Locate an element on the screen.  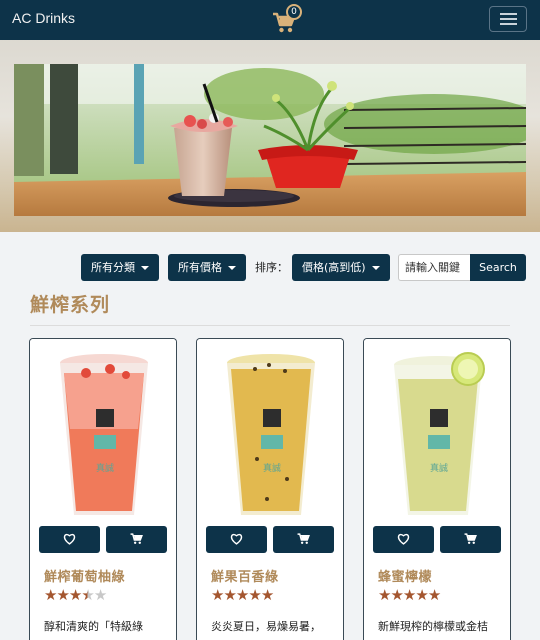
sort-dropdown-label: 價格(高到低) is located at coordinates (334, 267).